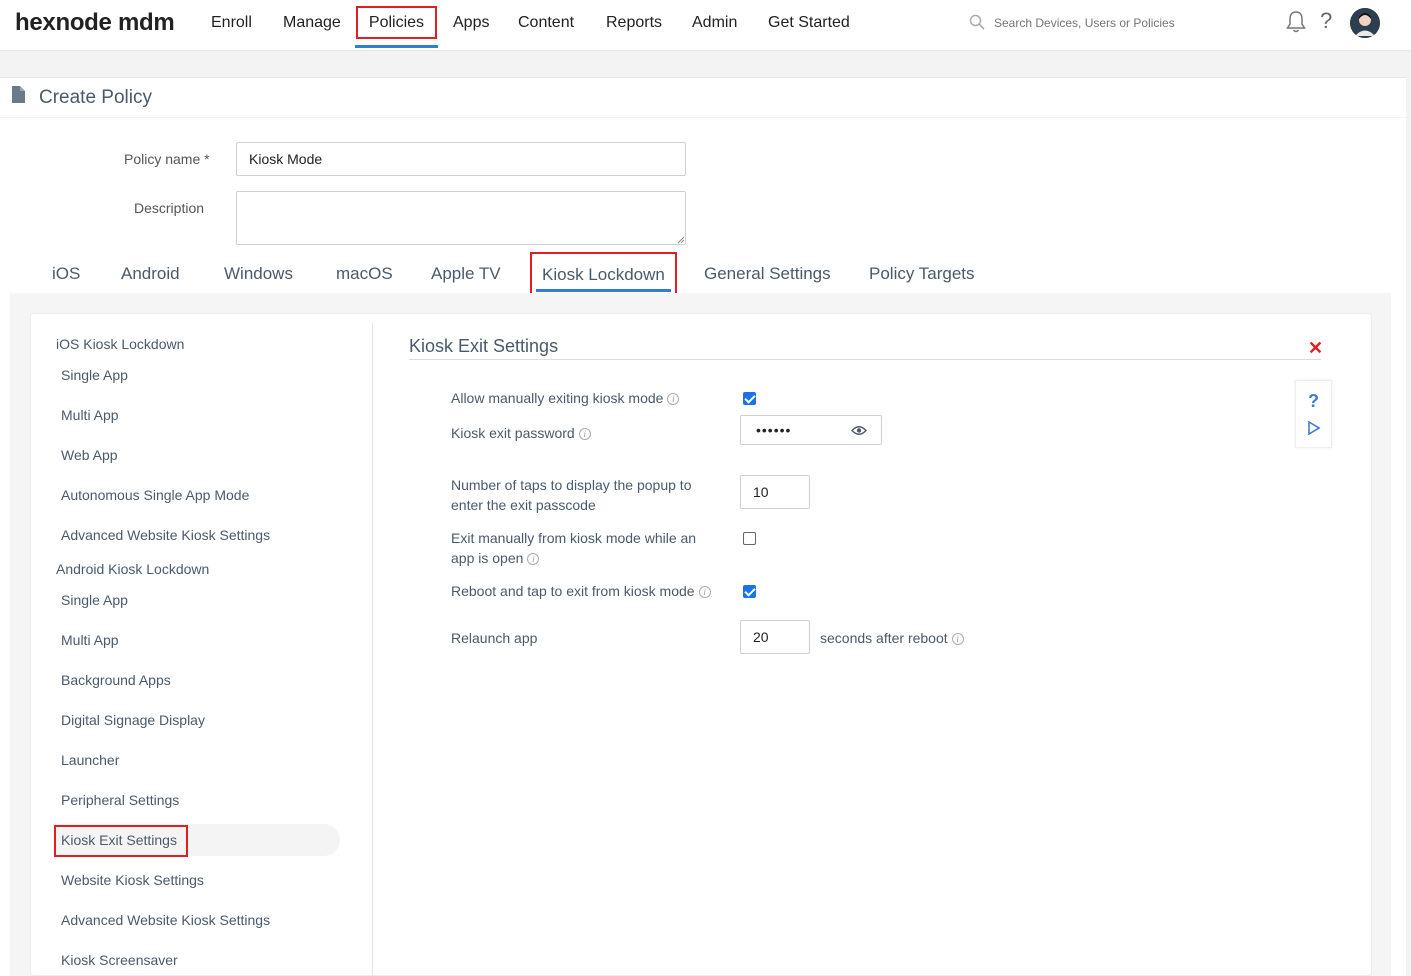 The image size is (1411, 976). I want to click on sidebar-item-ios-single-app: Single App, so click(94, 375).